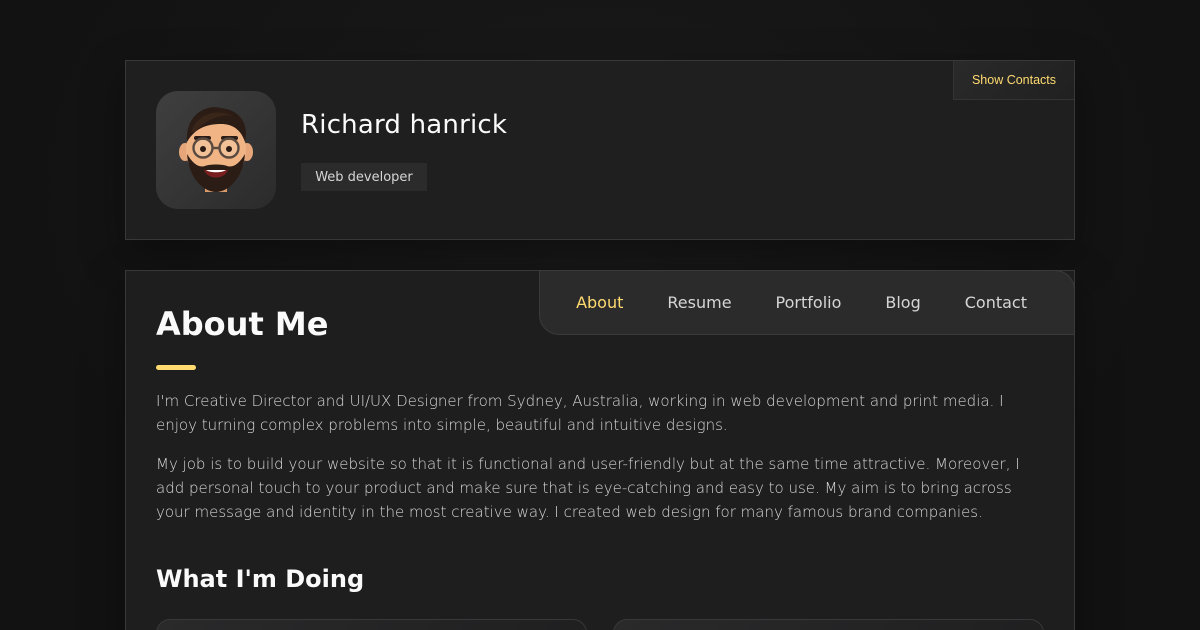  What do you see at coordinates (599, 302) in the screenshot?
I see `nav-item-about: About` at bounding box center [599, 302].